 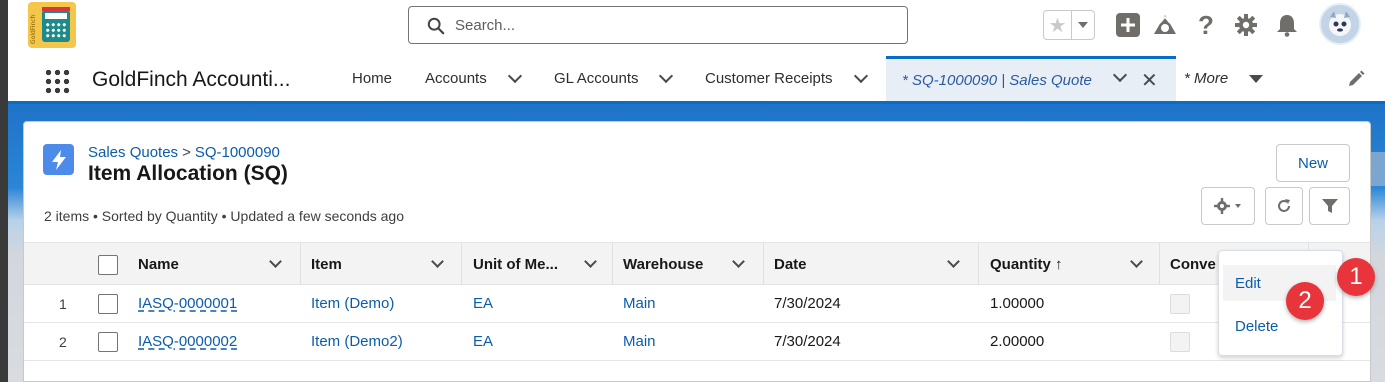 What do you see at coordinates (1206, 25) in the screenshot?
I see `help-icon: ?` at bounding box center [1206, 25].